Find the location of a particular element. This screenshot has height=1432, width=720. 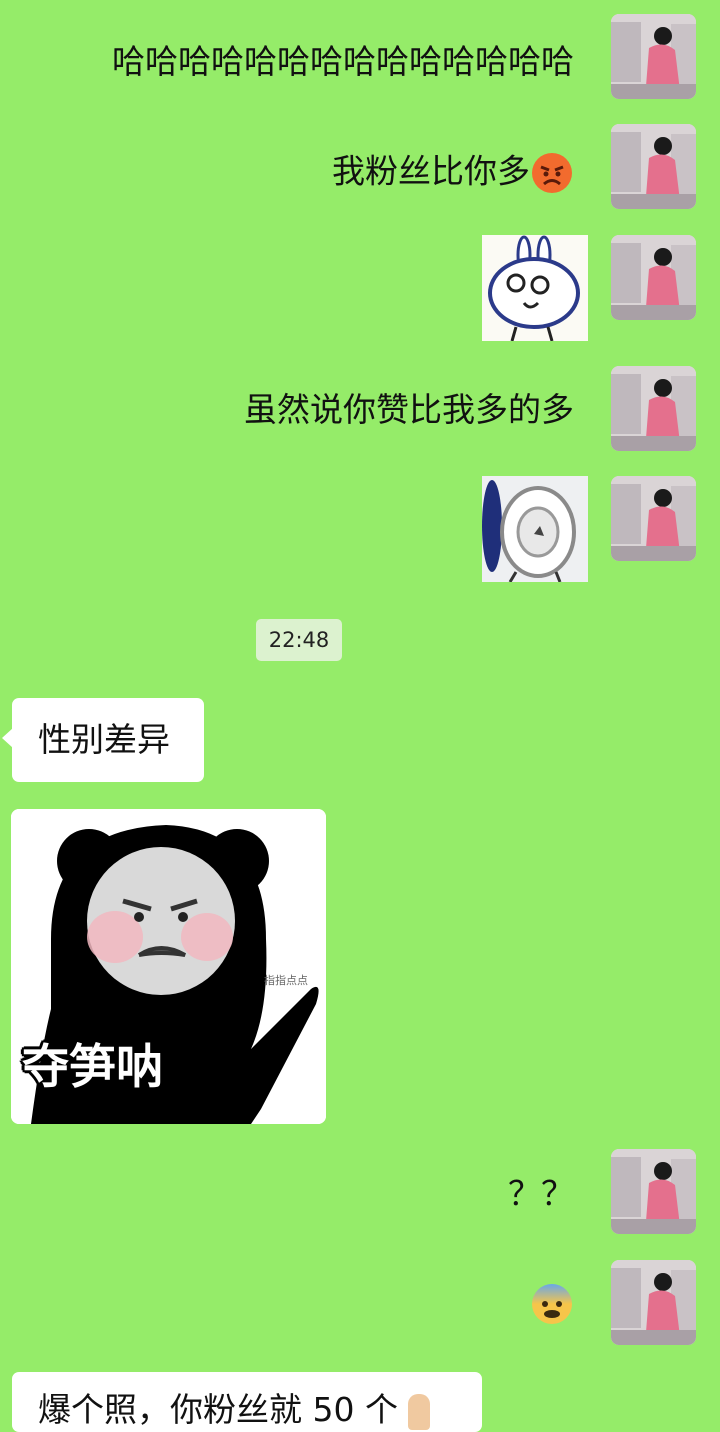

rabbit-back-sticker-icon is located at coordinates (535, 529).